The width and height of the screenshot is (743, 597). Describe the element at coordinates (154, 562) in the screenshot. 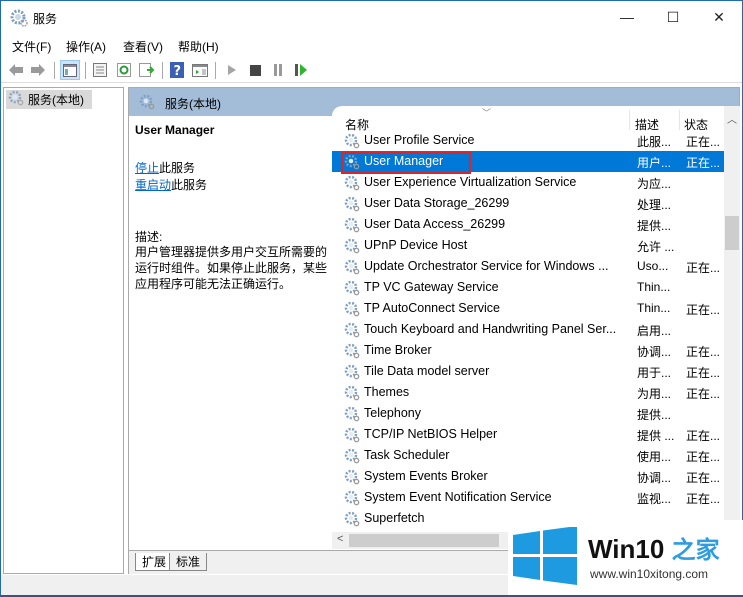

I see `tab-extended: 扩展` at that location.